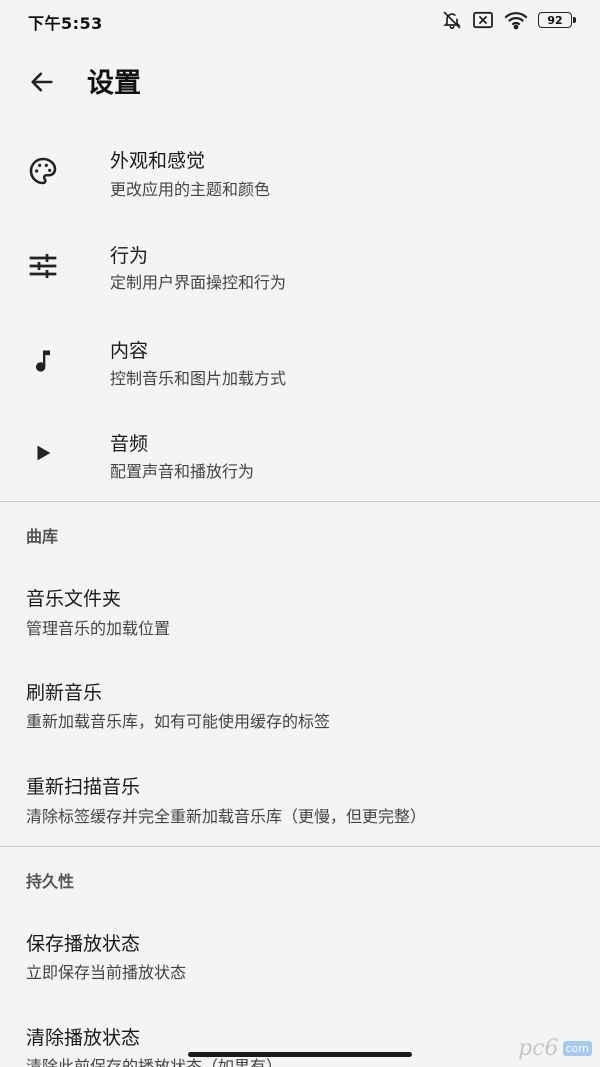  I want to click on battery-level: 92, so click(555, 20).